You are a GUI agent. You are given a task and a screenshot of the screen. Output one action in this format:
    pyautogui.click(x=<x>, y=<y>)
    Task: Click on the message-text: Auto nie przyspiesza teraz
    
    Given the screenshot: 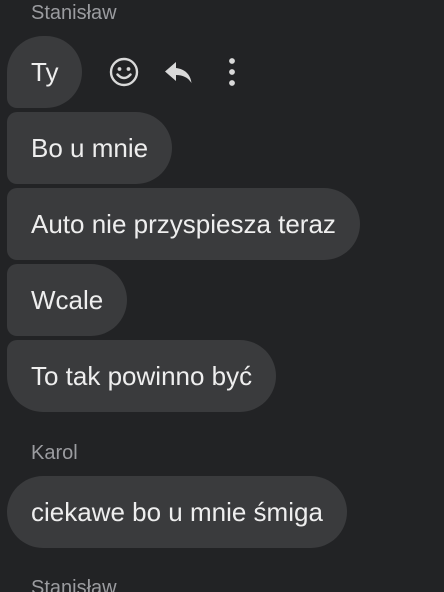 What is the action you would take?
    pyautogui.click(x=183, y=224)
    